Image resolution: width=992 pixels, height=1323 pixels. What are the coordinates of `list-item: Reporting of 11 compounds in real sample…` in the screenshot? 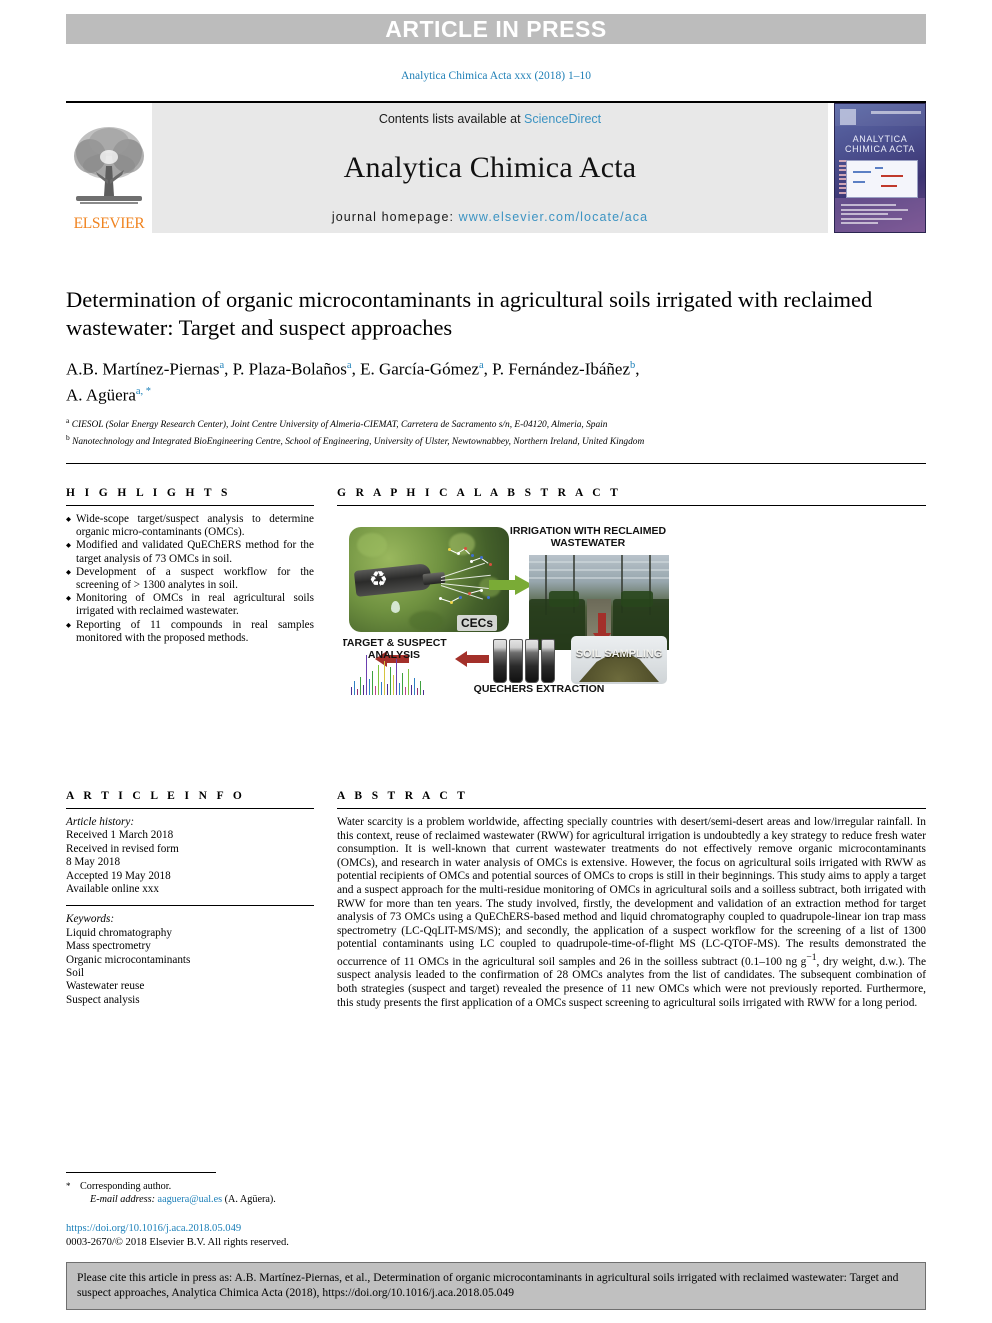 It's located at (190, 632).